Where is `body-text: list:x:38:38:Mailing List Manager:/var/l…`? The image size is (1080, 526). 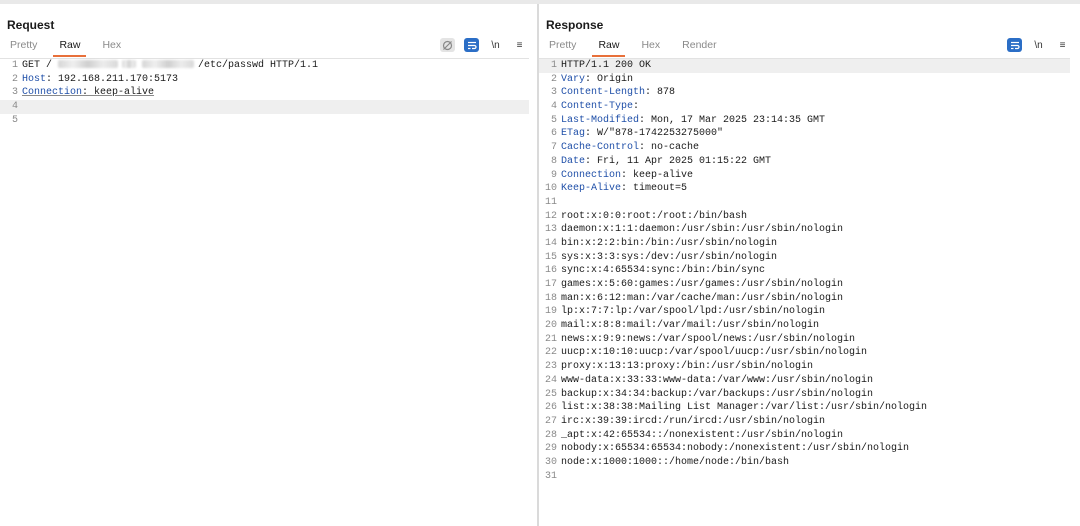 body-text: list:x:38:38:Mailing List Manager:/var/l… is located at coordinates (744, 408).